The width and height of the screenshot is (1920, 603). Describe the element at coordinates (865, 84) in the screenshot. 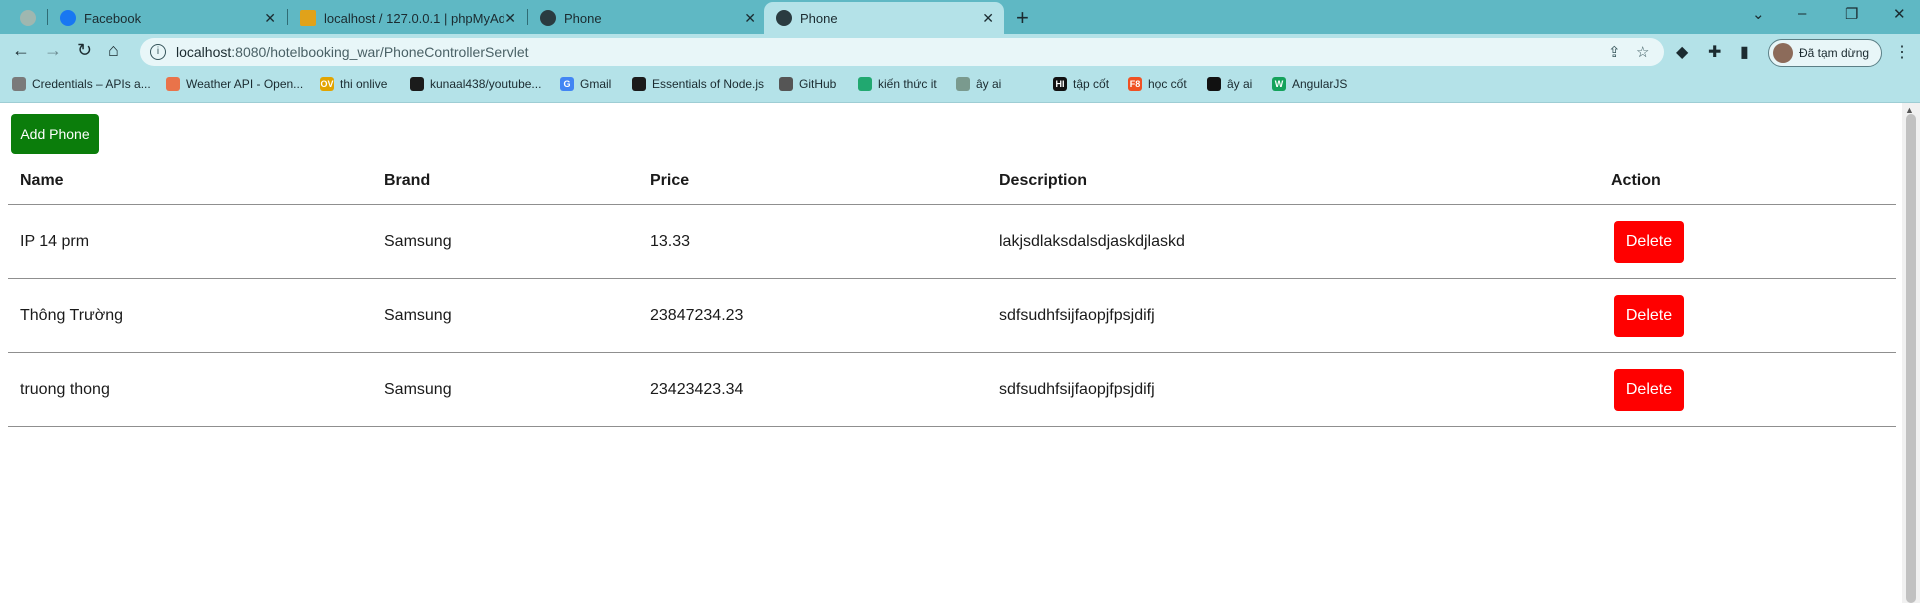

I see `leaf-icon` at that location.